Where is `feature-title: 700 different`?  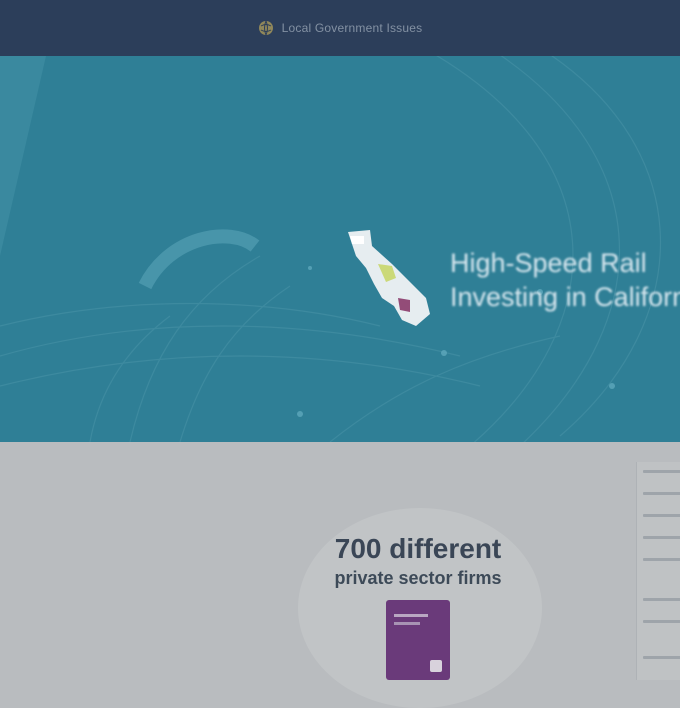 feature-title: 700 different is located at coordinates (418, 548).